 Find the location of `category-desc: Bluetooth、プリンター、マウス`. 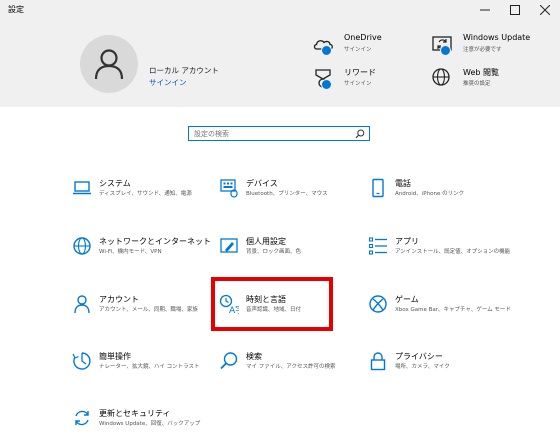

category-desc: Bluetooth、プリンター、マウス is located at coordinates (287, 194).